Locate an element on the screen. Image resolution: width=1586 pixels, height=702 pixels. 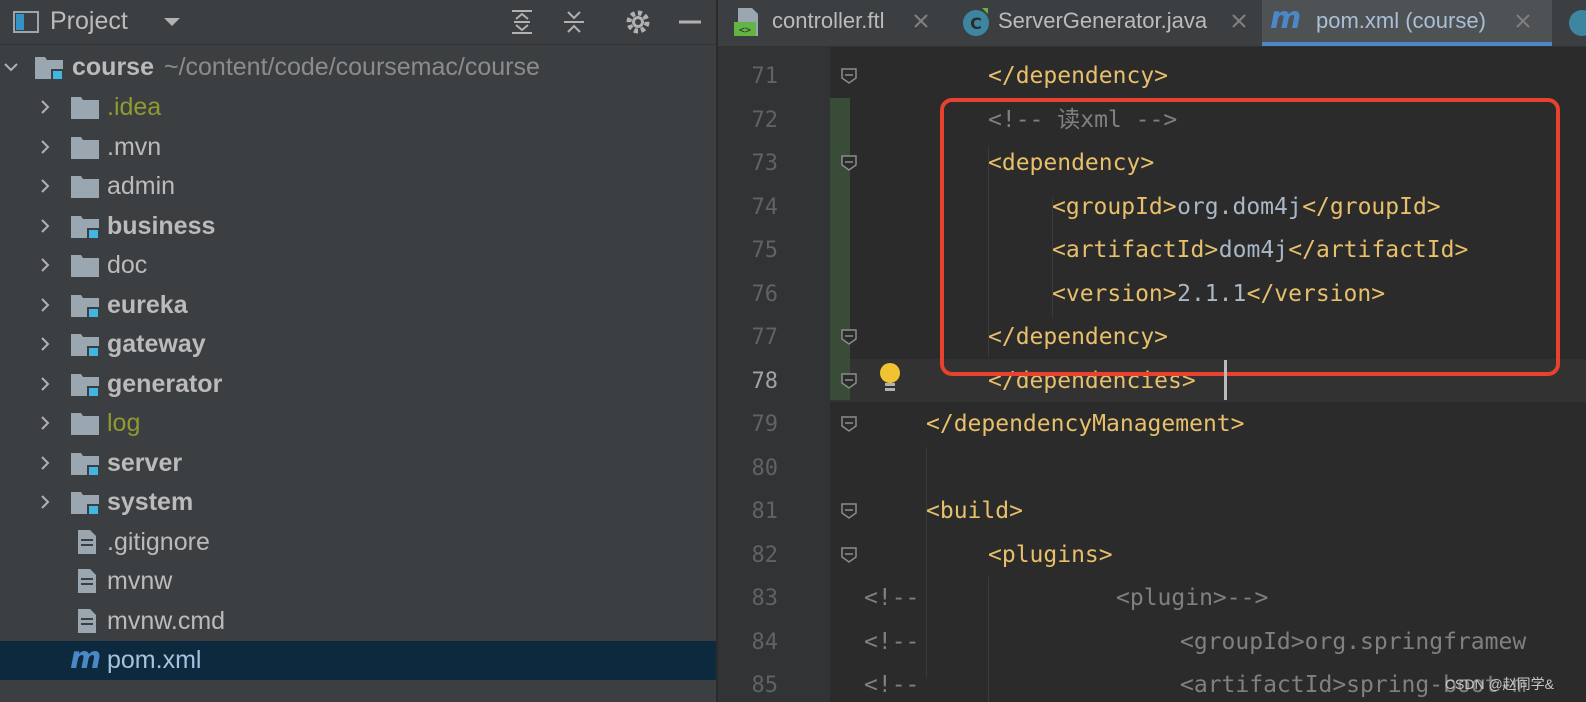
tree-item: .idea is located at coordinates (358, 107).